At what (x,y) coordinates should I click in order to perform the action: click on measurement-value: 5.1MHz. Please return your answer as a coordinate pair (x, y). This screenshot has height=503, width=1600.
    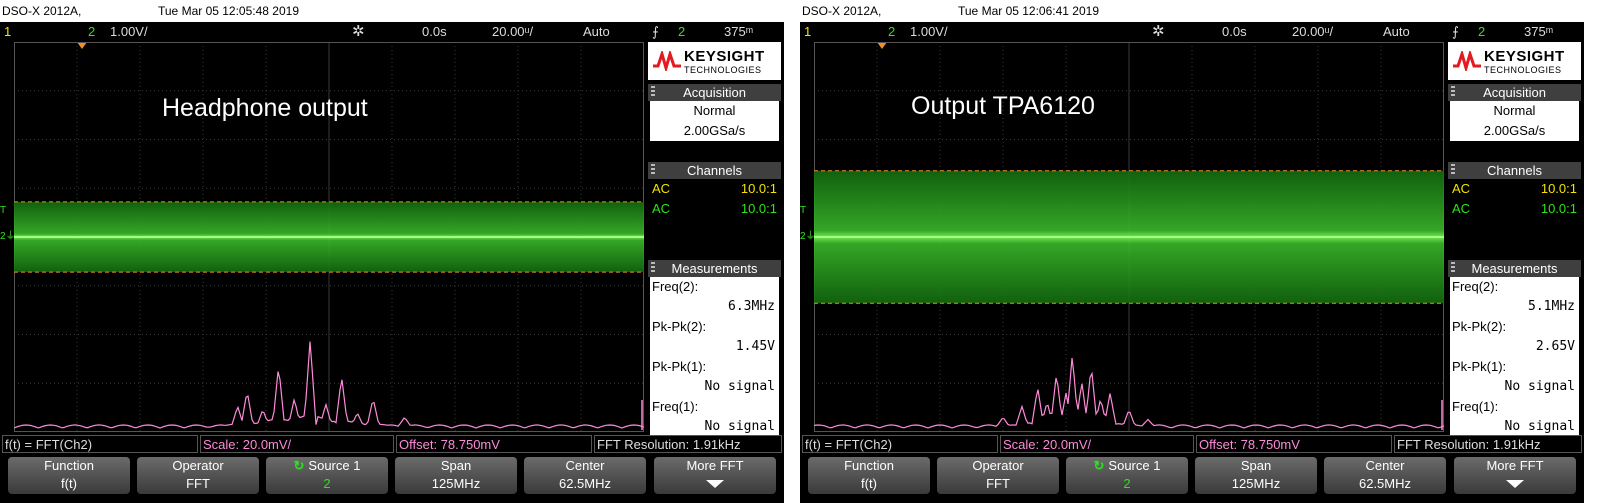
    Looking at the image, I should click on (1551, 306).